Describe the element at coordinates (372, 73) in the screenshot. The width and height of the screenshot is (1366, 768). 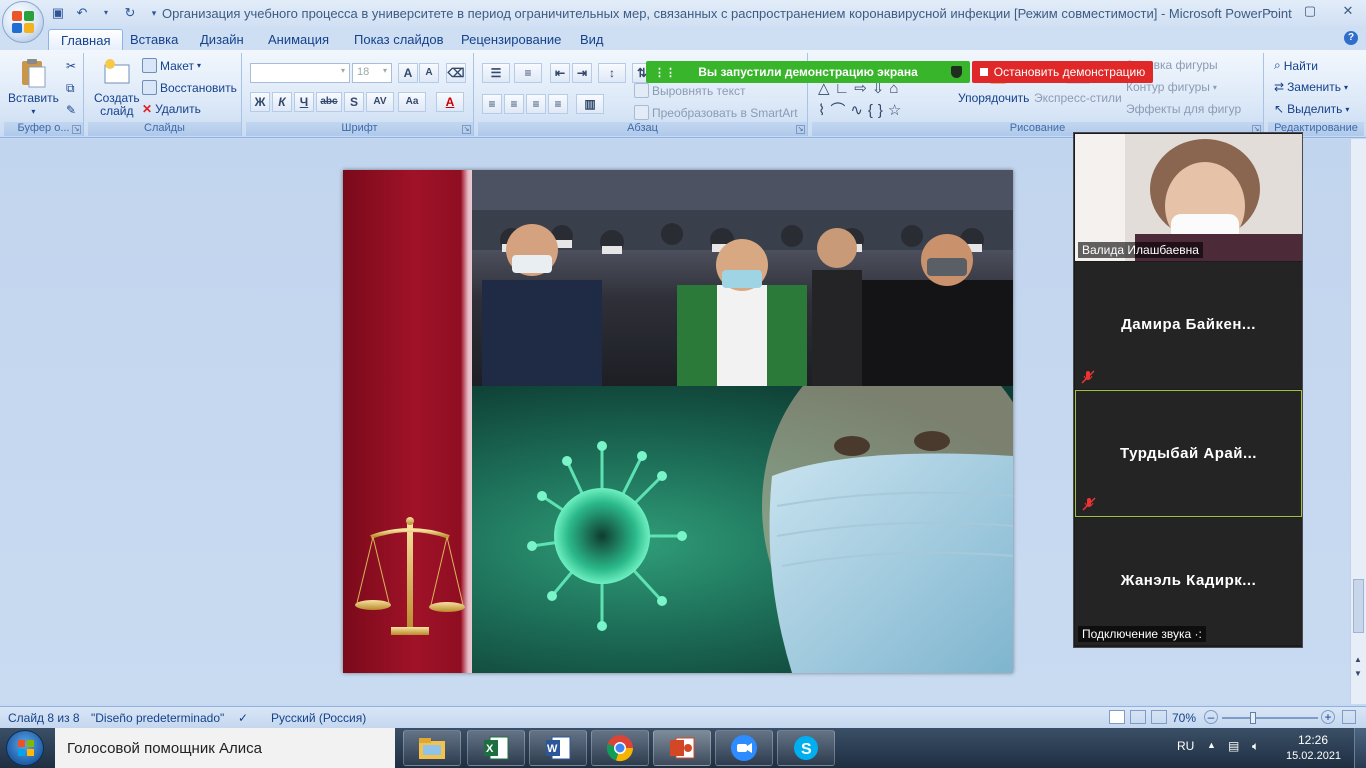
I see `font-size-field: 18 ▾` at that location.